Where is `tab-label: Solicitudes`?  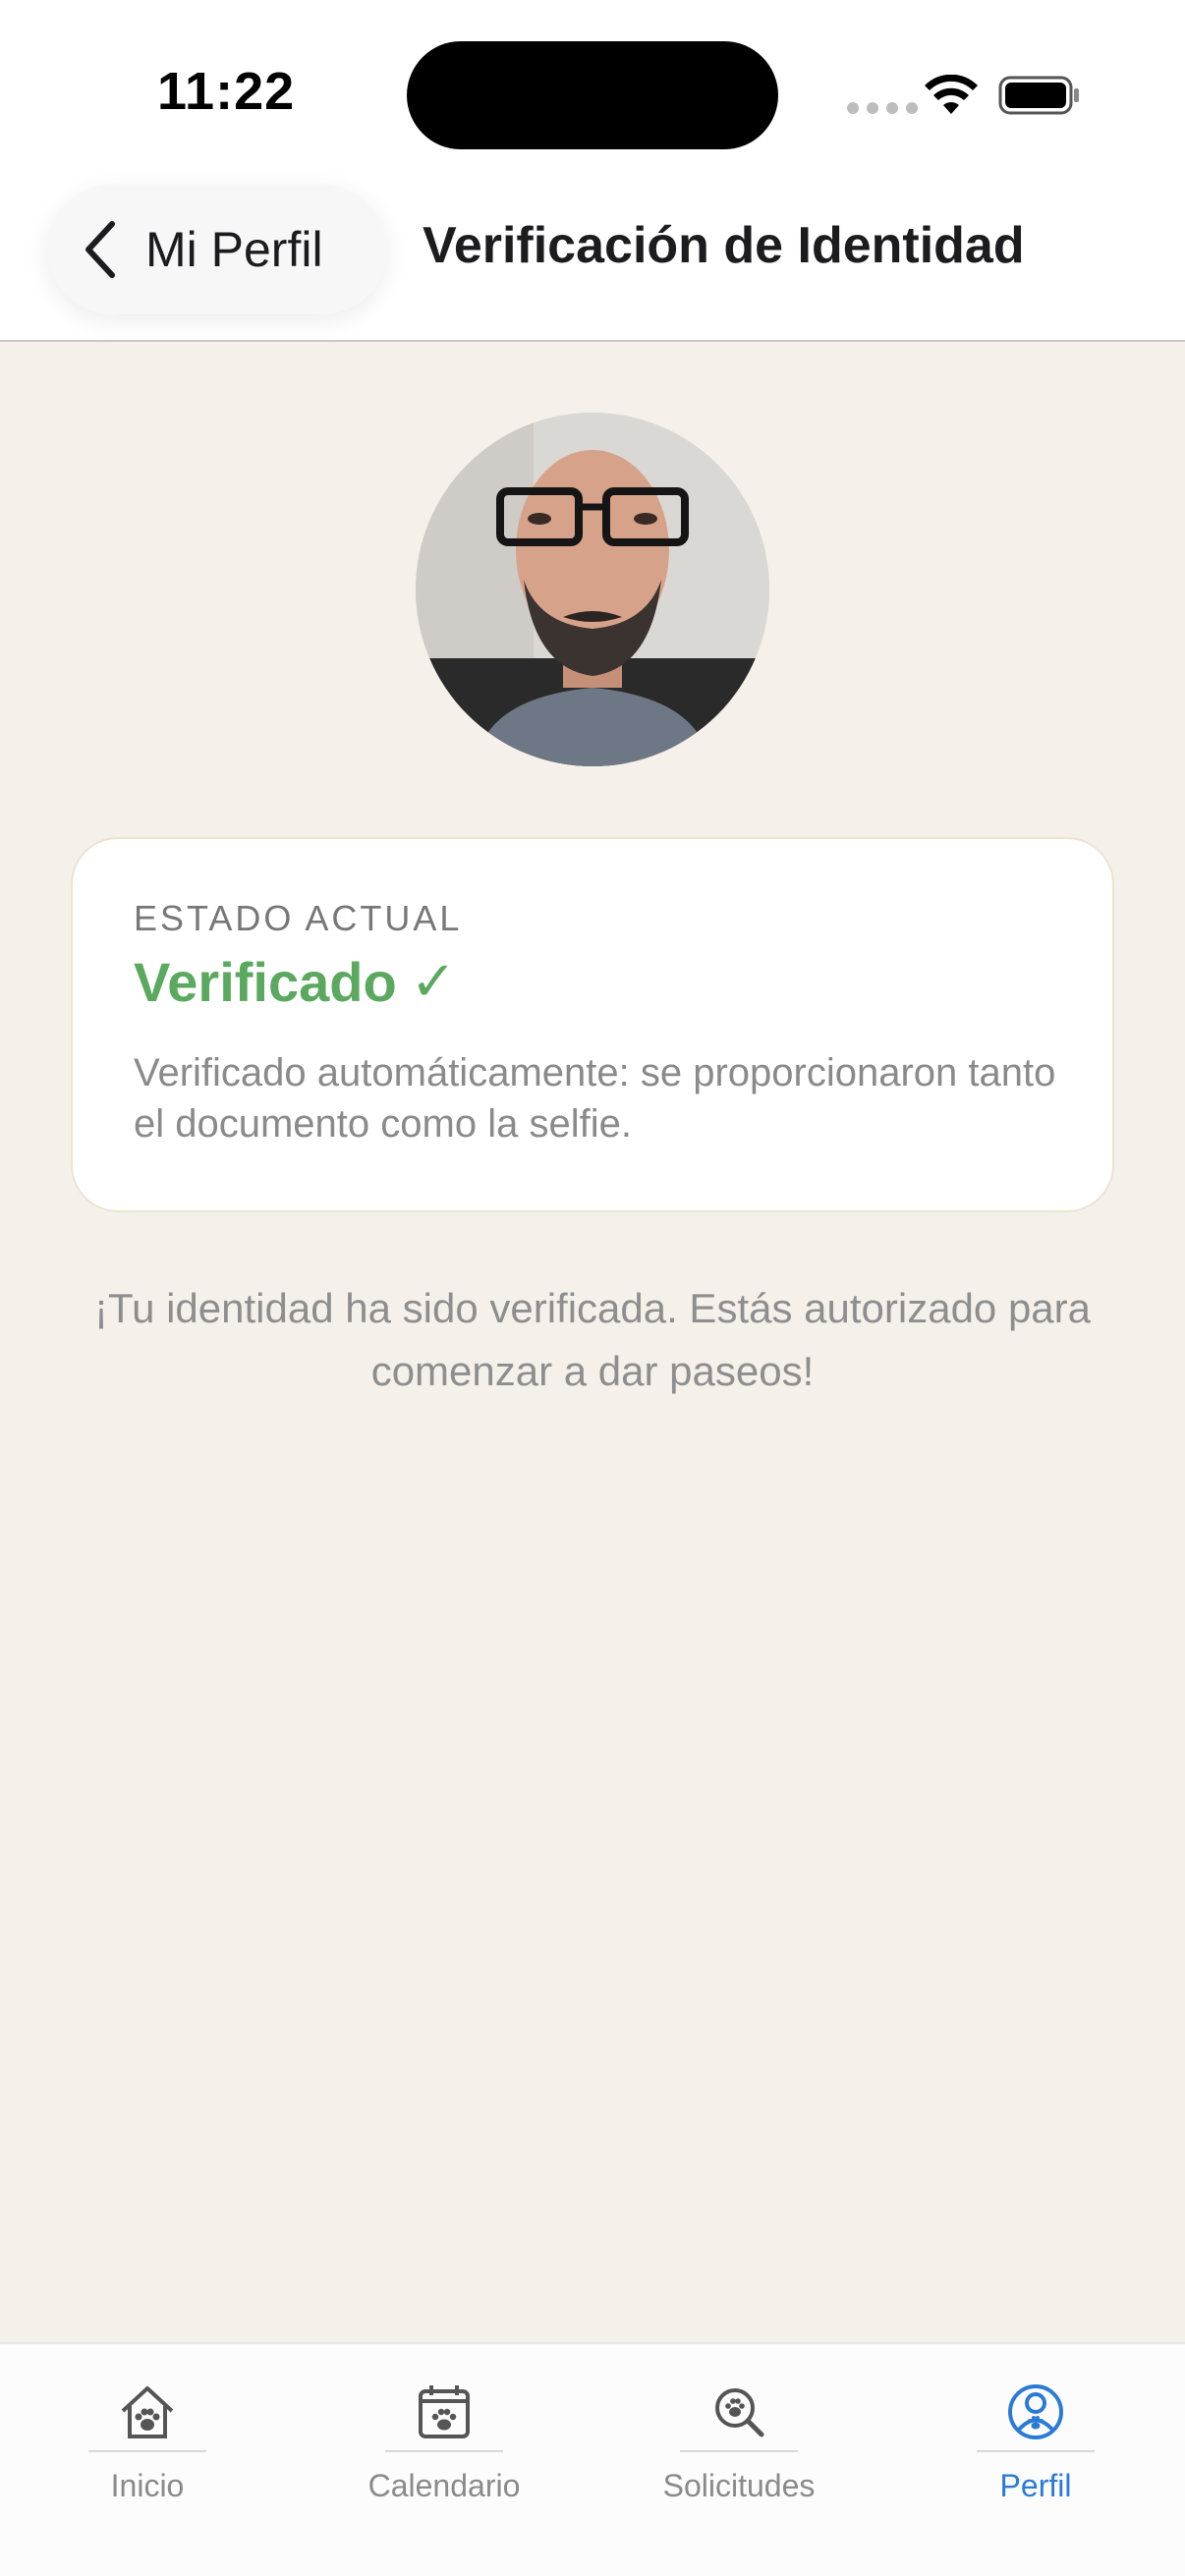
tab-label: Solicitudes is located at coordinates (739, 2485).